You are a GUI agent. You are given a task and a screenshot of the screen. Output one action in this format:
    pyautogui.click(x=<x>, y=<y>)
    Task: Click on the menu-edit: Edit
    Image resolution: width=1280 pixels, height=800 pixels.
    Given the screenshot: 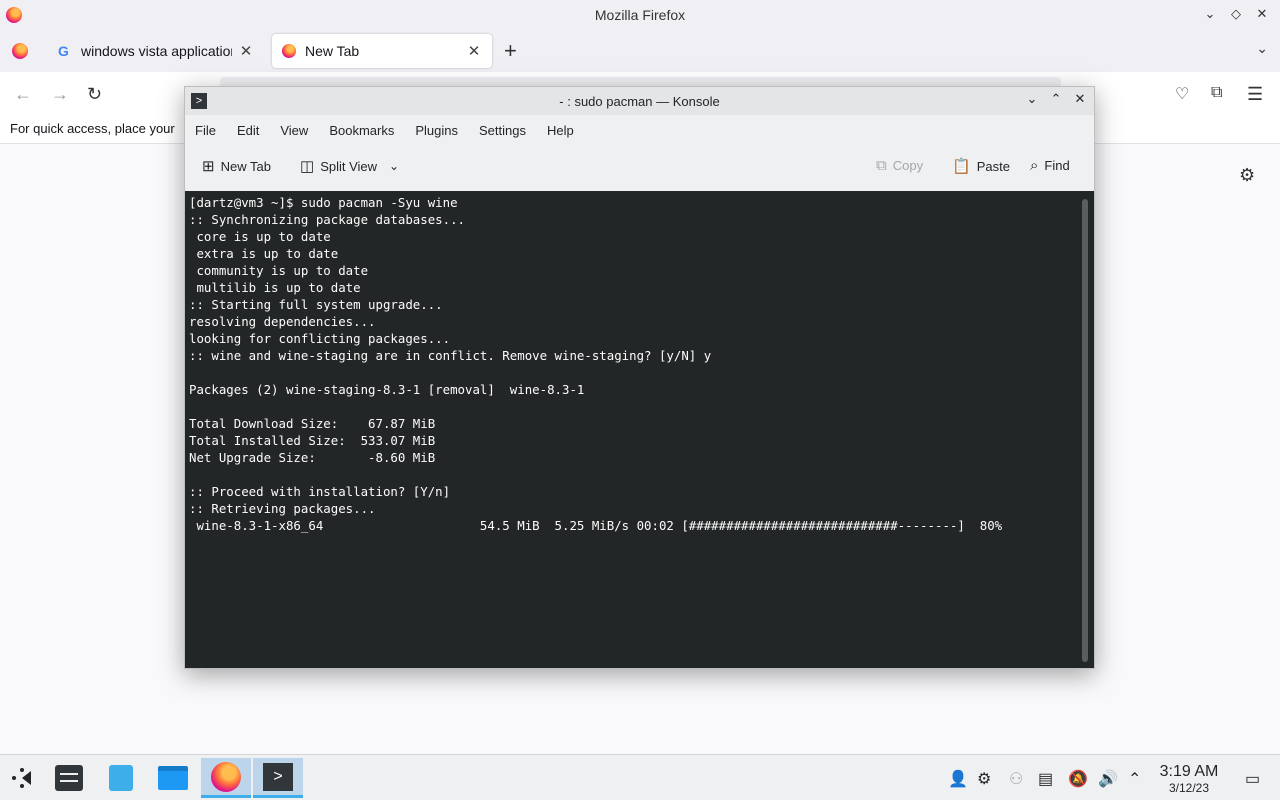 What is the action you would take?
    pyautogui.click(x=248, y=130)
    